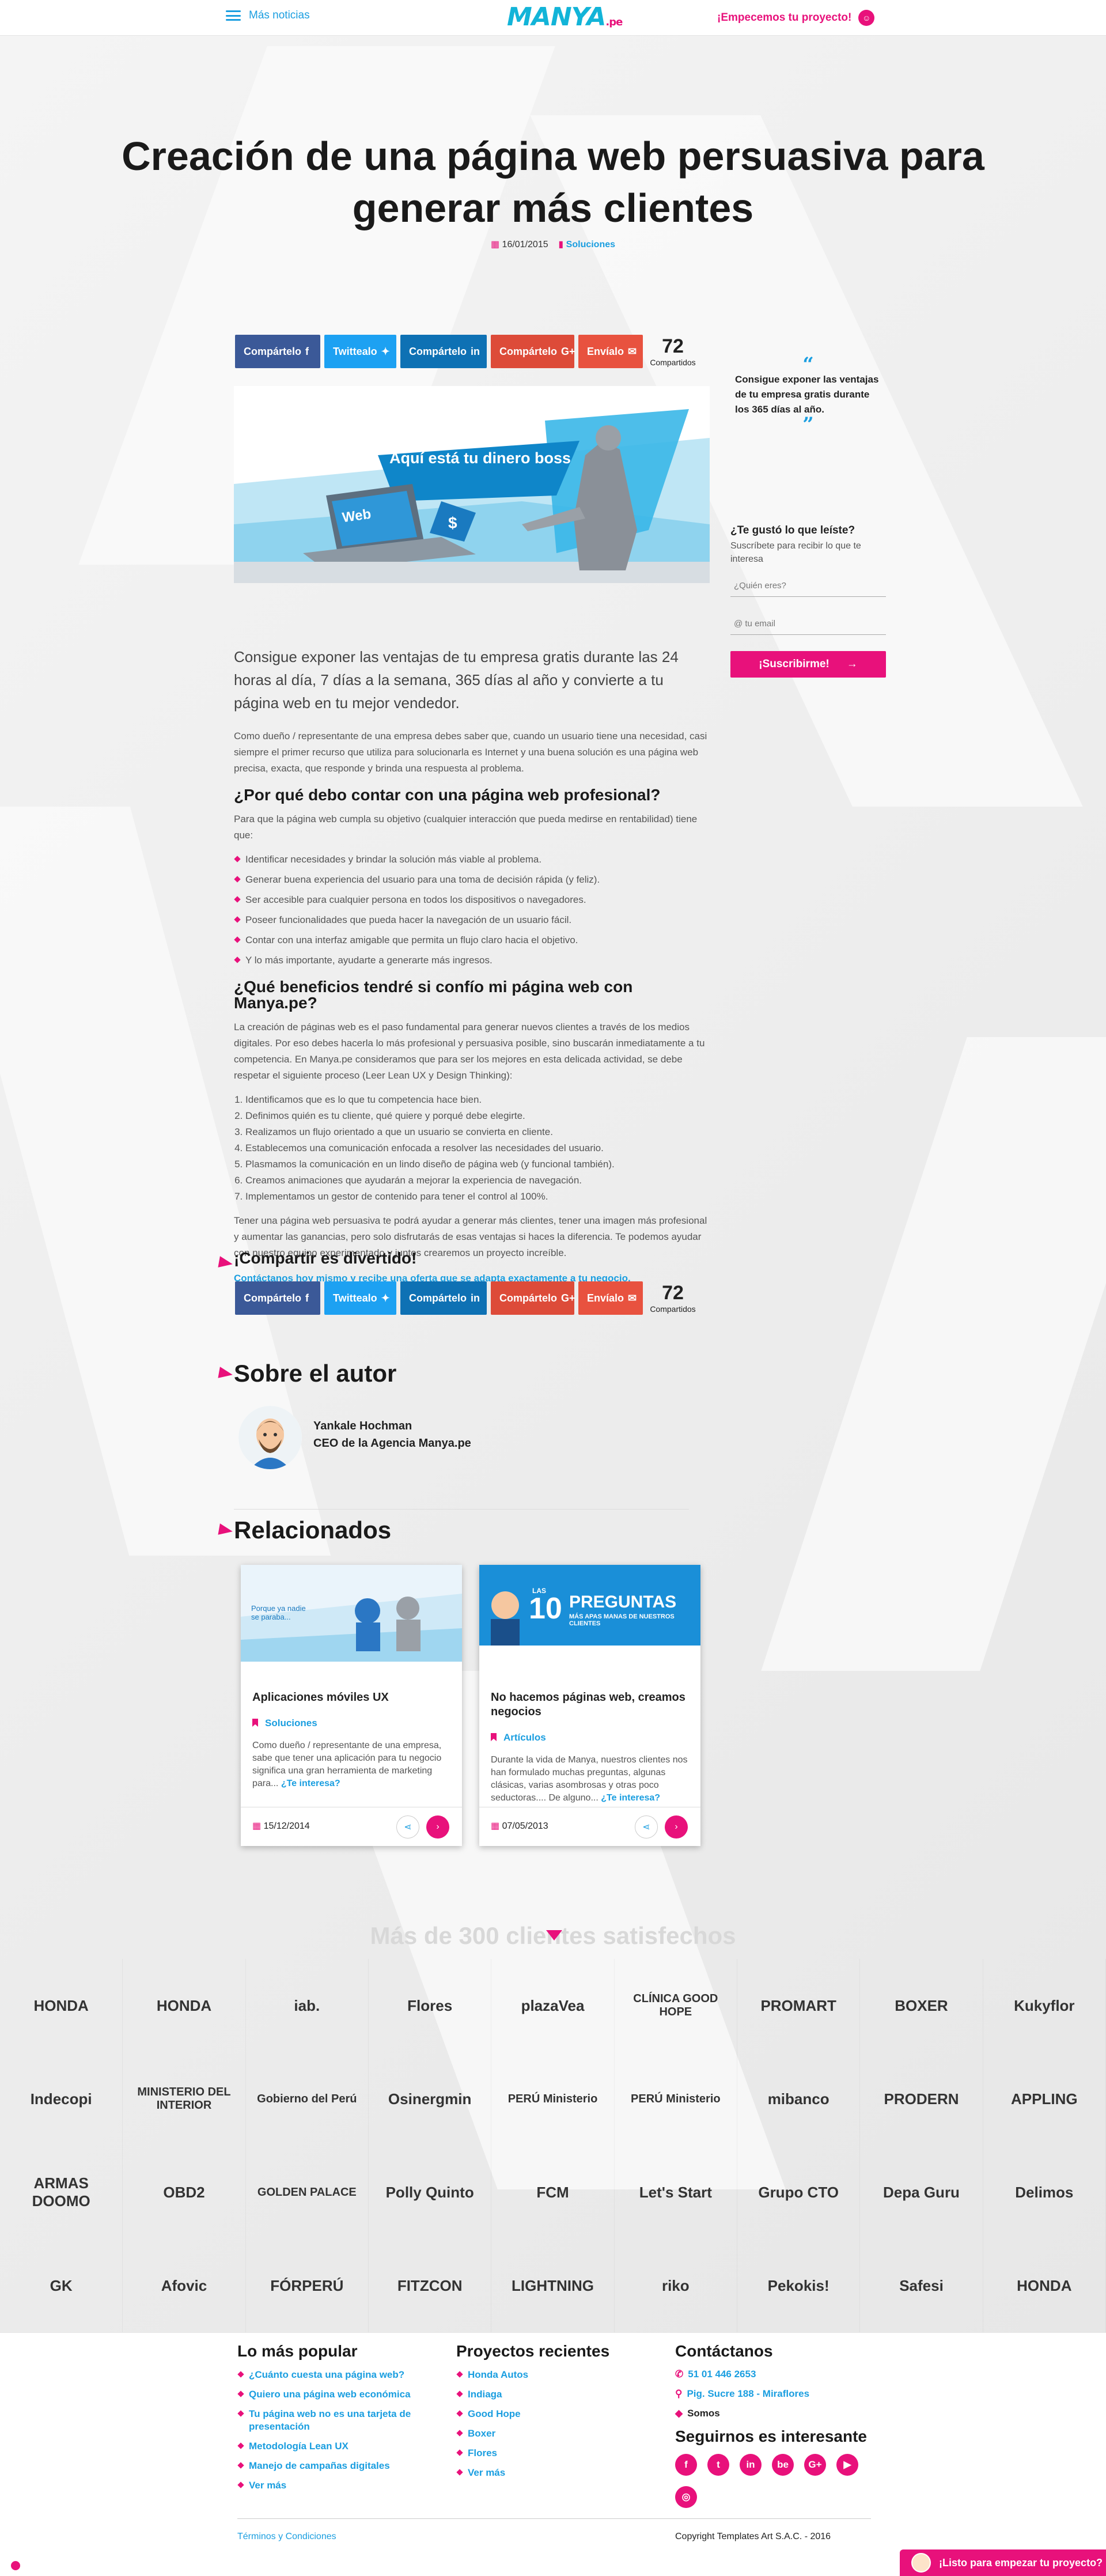 This screenshot has width=1106, height=2576. I want to click on footer-social-title: Seguirnos es interesante, so click(771, 2436).